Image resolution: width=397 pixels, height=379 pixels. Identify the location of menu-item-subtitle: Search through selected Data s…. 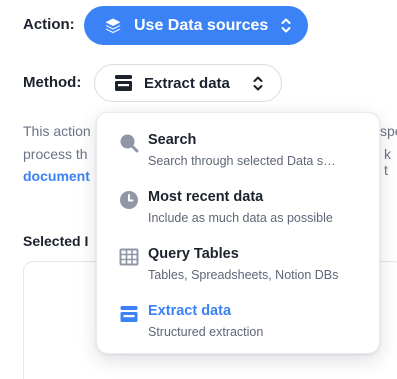
(242, 161).